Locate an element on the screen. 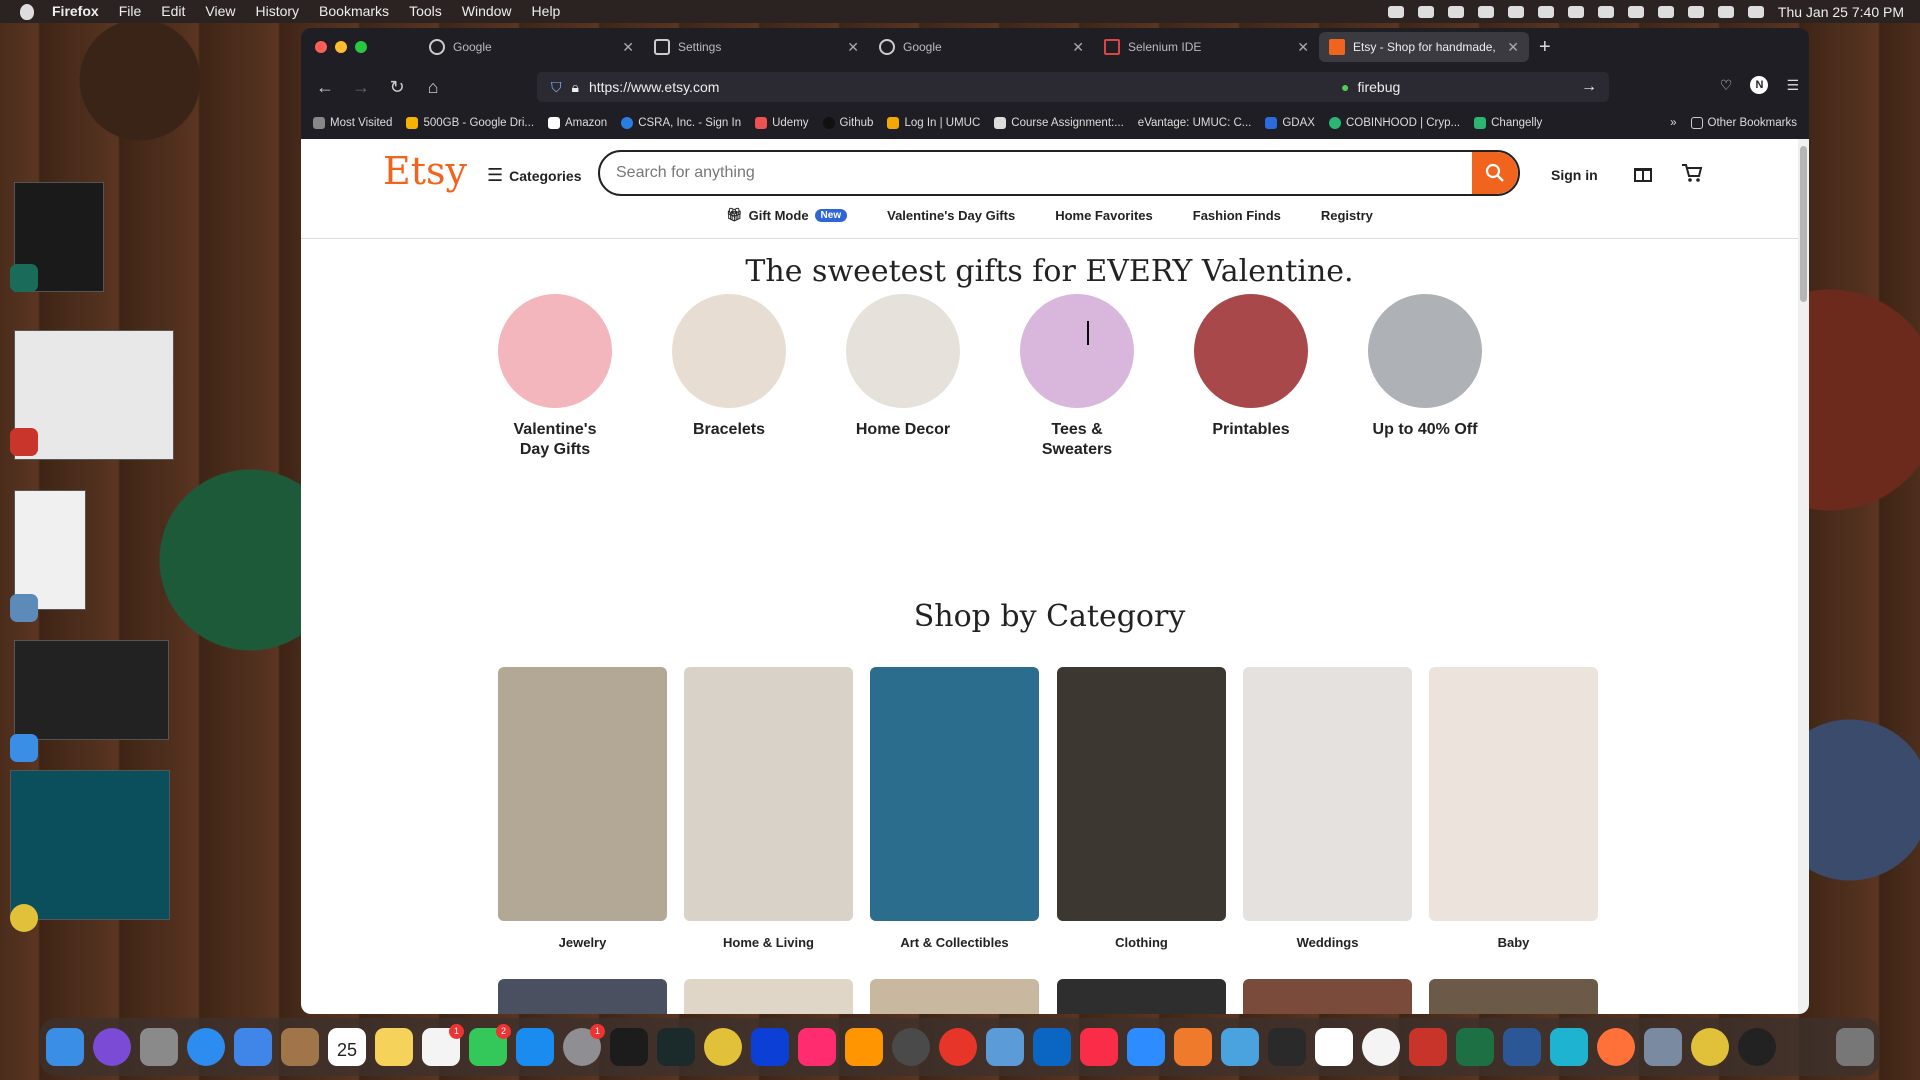 Image resolution: width=1920 pixels, height=1080 pixels. preview-icon is located at coordinates (24, 608).